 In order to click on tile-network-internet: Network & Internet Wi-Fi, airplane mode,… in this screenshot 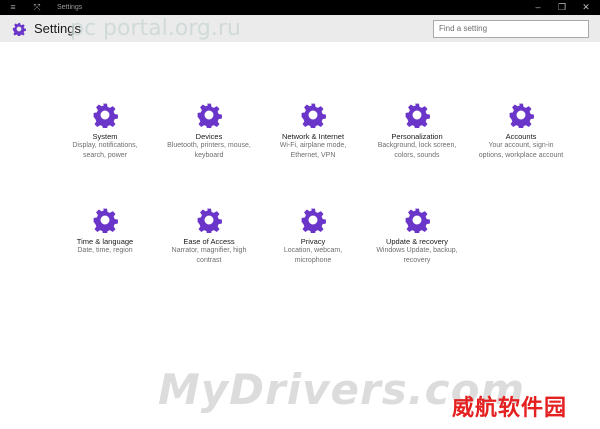, I will do `click(313, 131)`.